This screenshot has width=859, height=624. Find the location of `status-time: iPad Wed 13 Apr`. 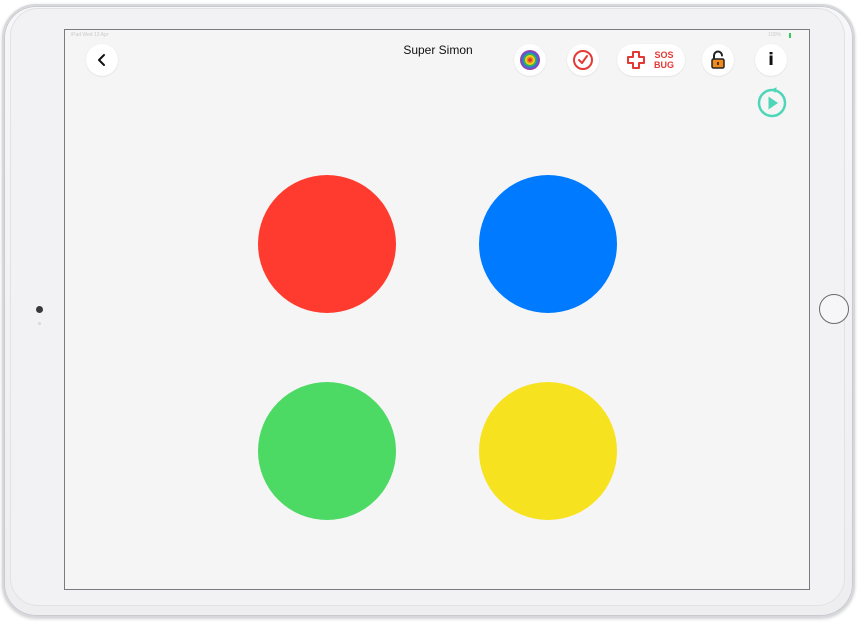

status-time: iPad Wed 13 Apr is located at coordinates (90, 35).